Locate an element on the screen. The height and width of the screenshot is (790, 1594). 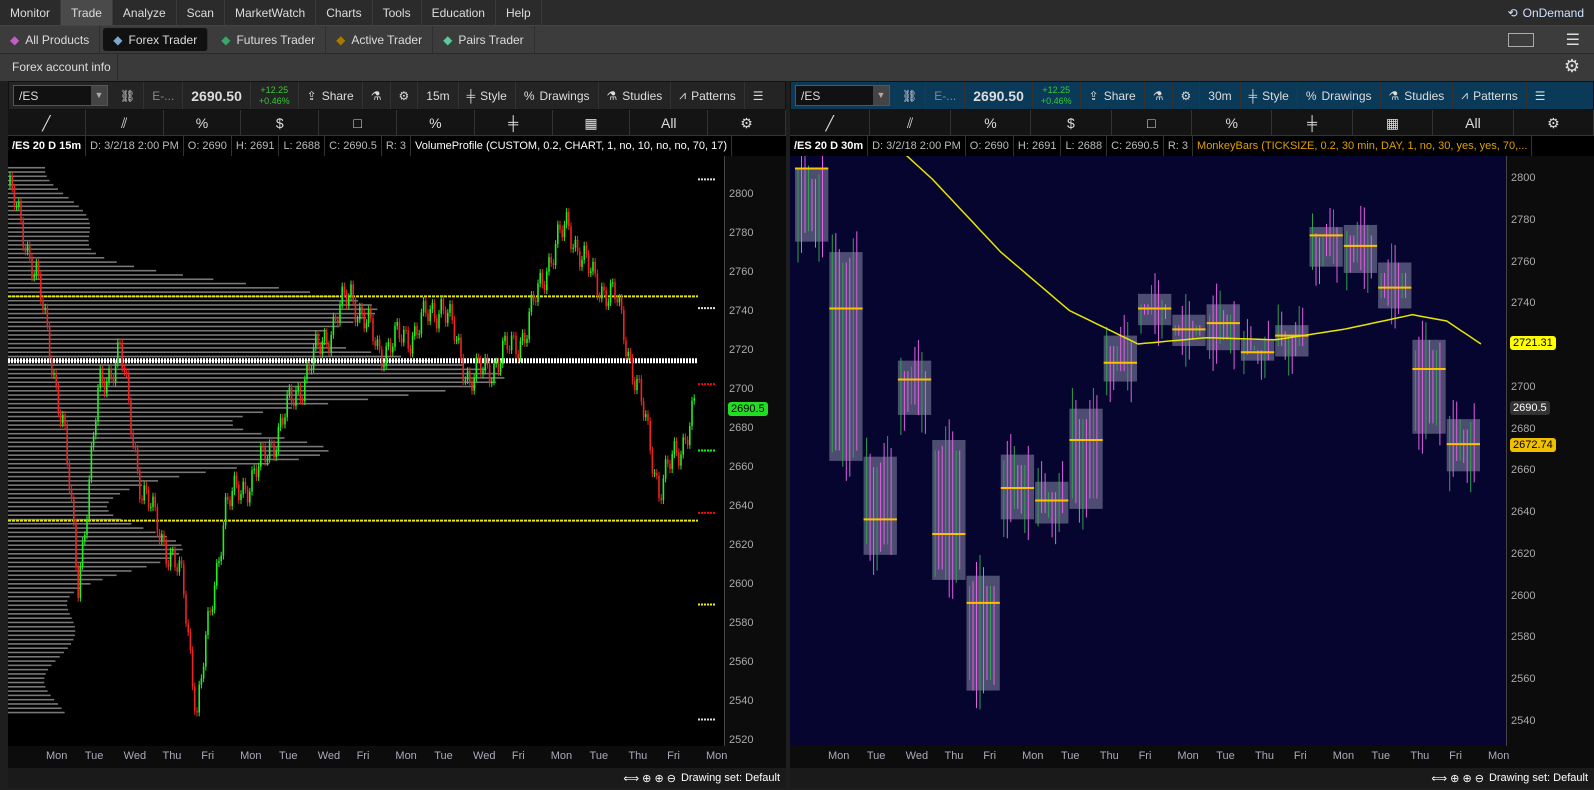
menu-scan: Scan is located at coordinates (201, 12).